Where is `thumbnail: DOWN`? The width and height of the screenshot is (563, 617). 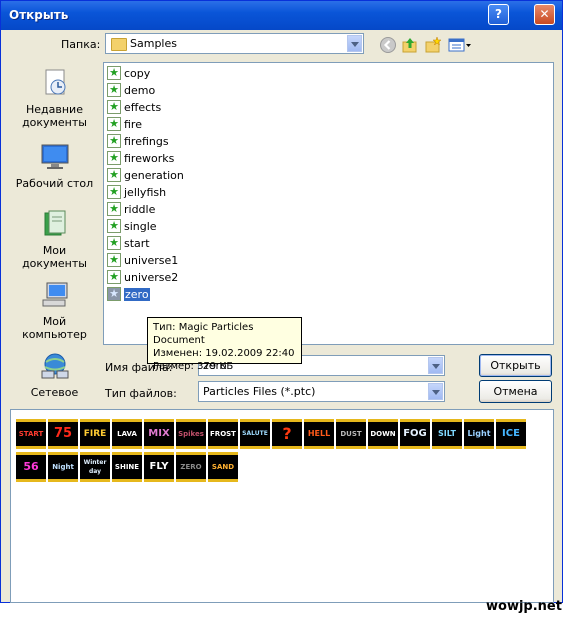 thumbnail: DOWN is located at coordinates (383, 434).